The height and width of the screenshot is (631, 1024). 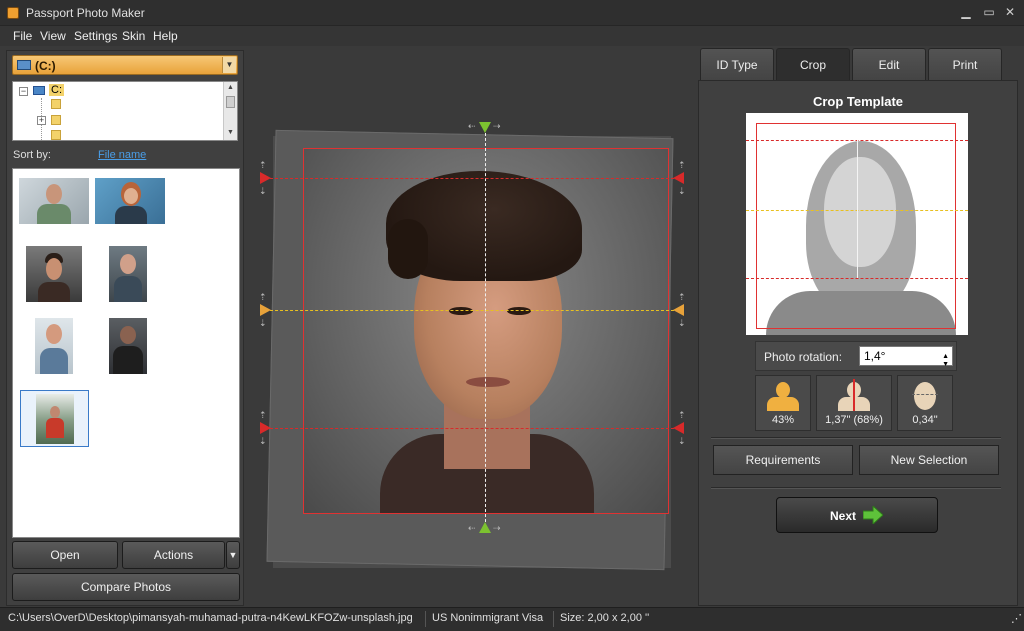 I want to click on menu-bar: File View Settings Skin Help, so click(x=512, y=36).